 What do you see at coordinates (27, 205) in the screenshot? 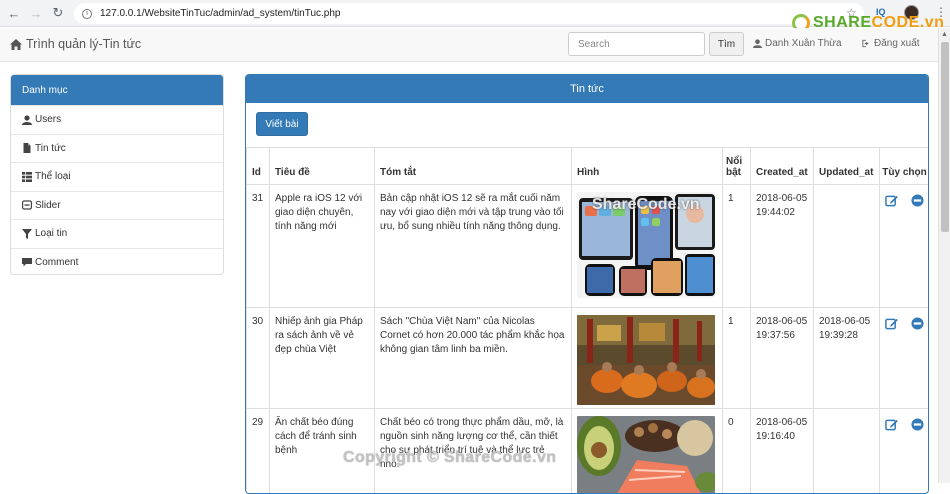
I see `slider-icon` at bounding box center [27, 205].